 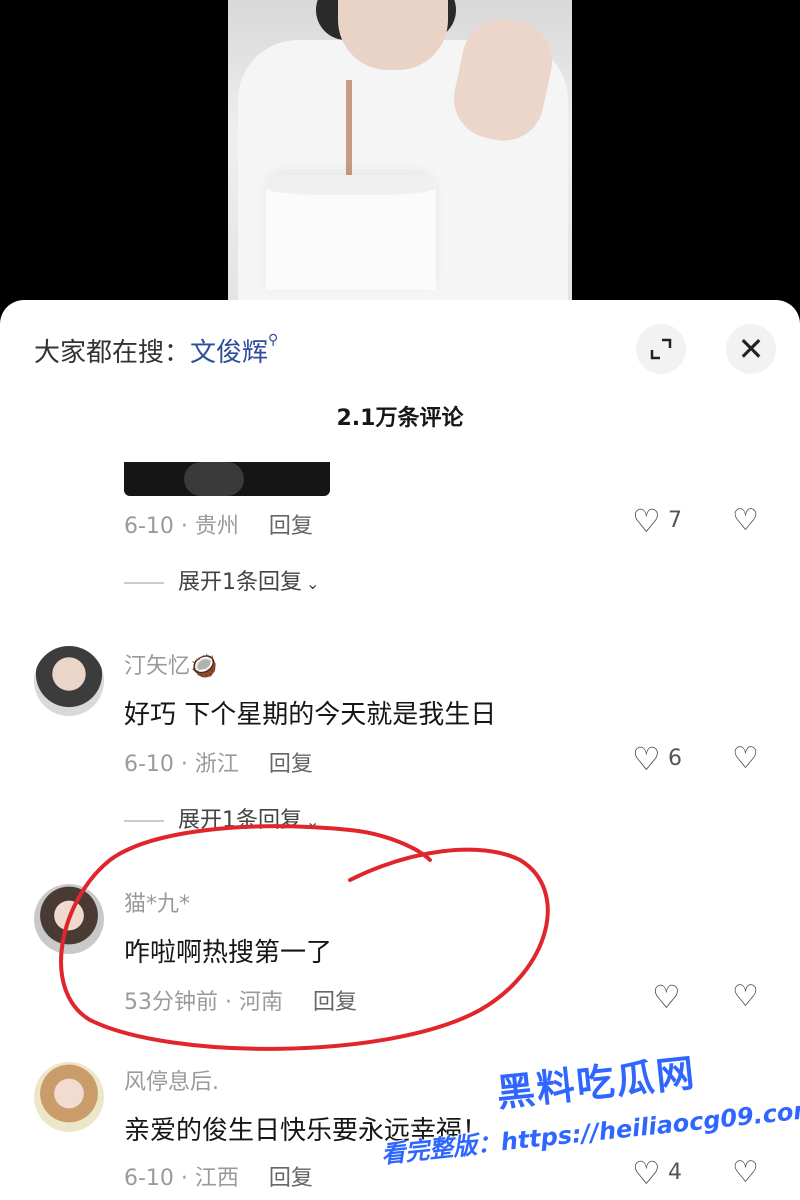 I want to click on comment-meta: 6-10 · 江西 回复, so click(x=218, y=1178).